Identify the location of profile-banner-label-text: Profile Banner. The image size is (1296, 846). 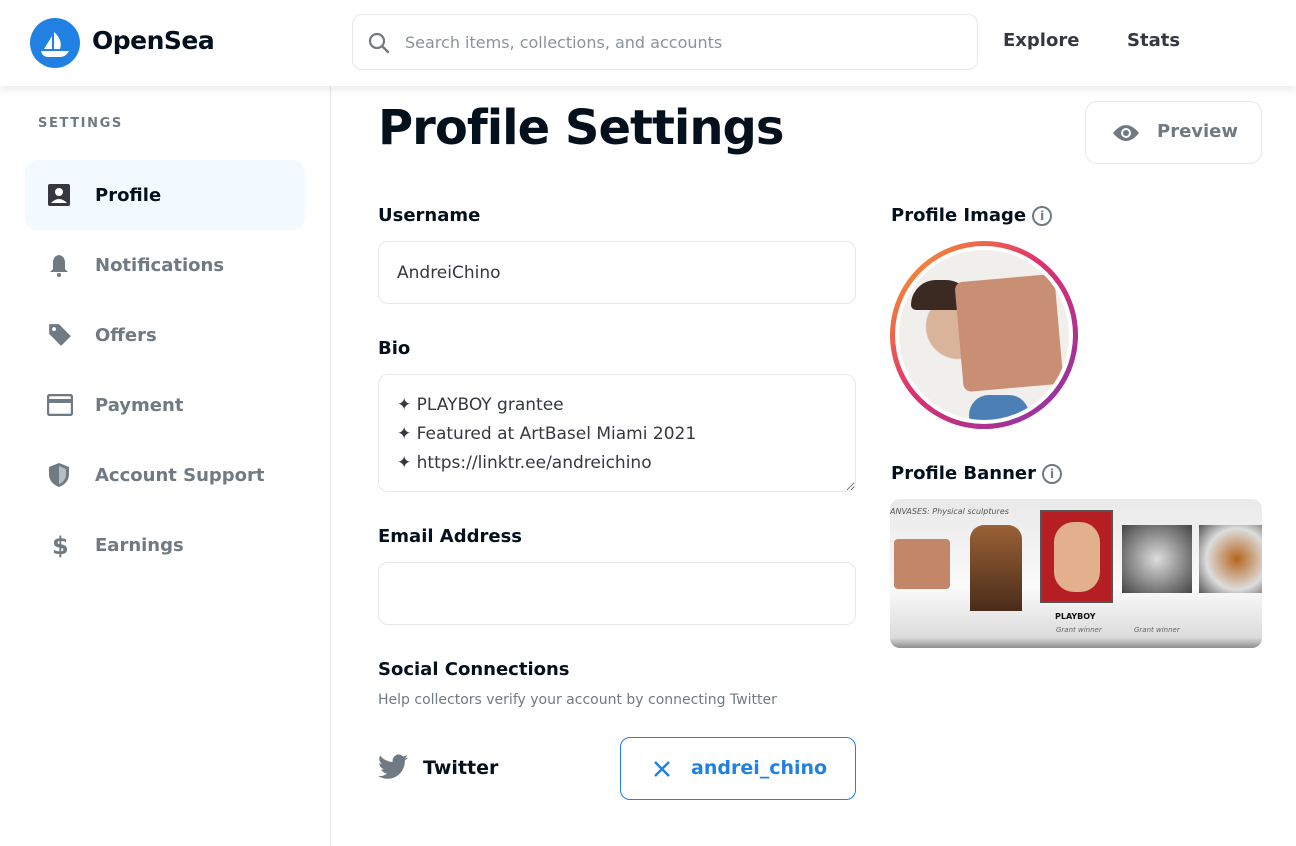
(964, 473).